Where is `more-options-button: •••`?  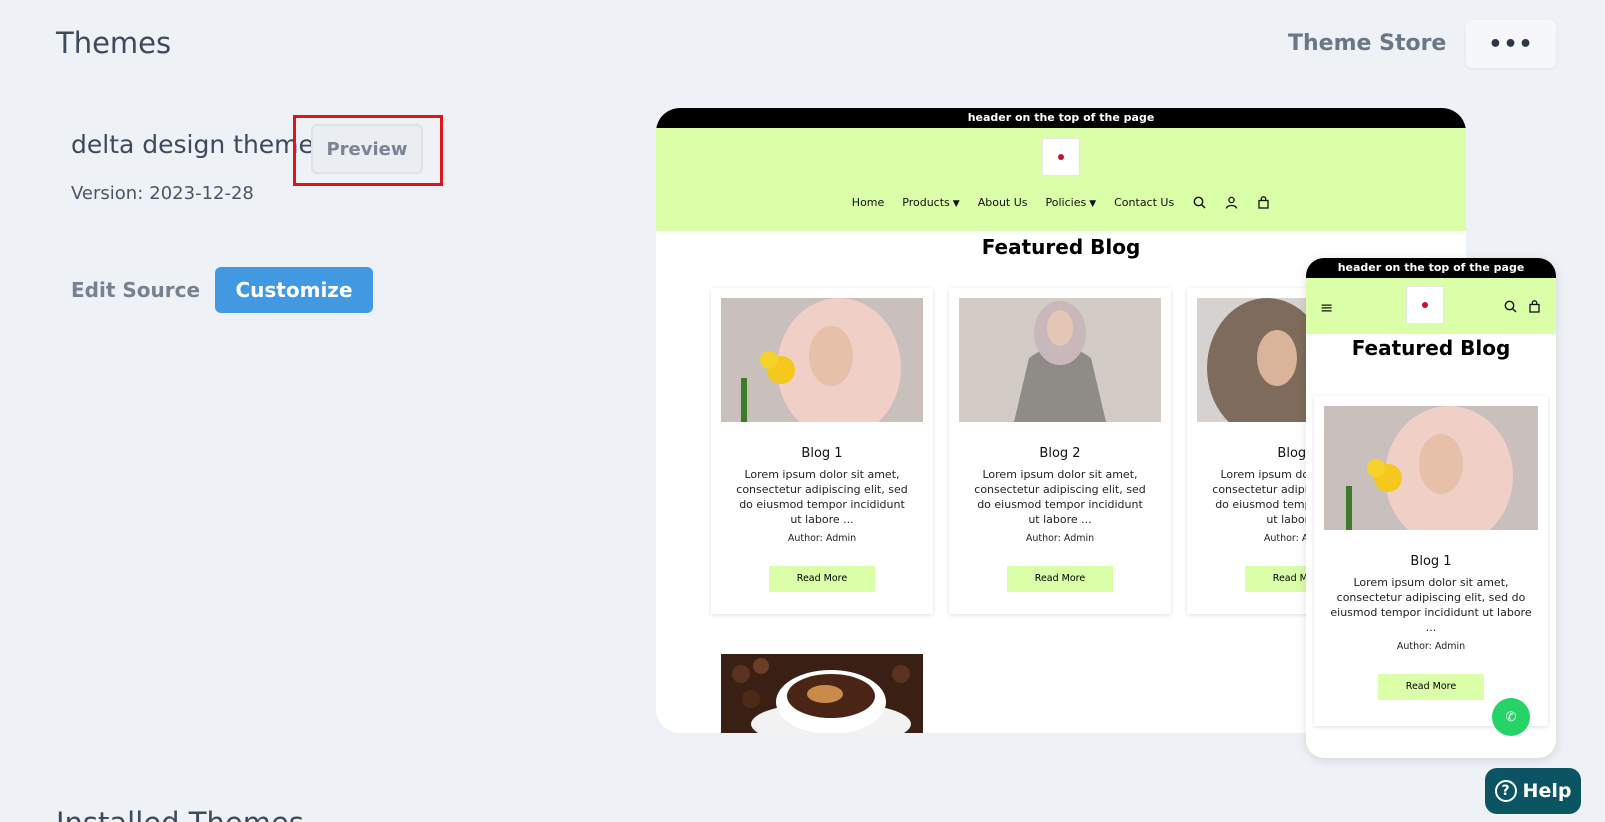
more-options-button: ••• is located at coordinates (1511, 44).